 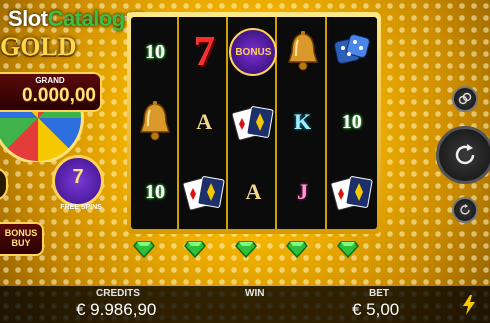 I want to click on symbol-7: 7, so click(x=204, y=52).